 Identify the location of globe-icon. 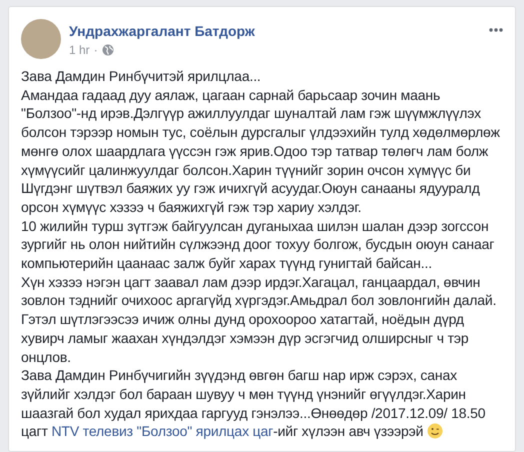
(108, 50).